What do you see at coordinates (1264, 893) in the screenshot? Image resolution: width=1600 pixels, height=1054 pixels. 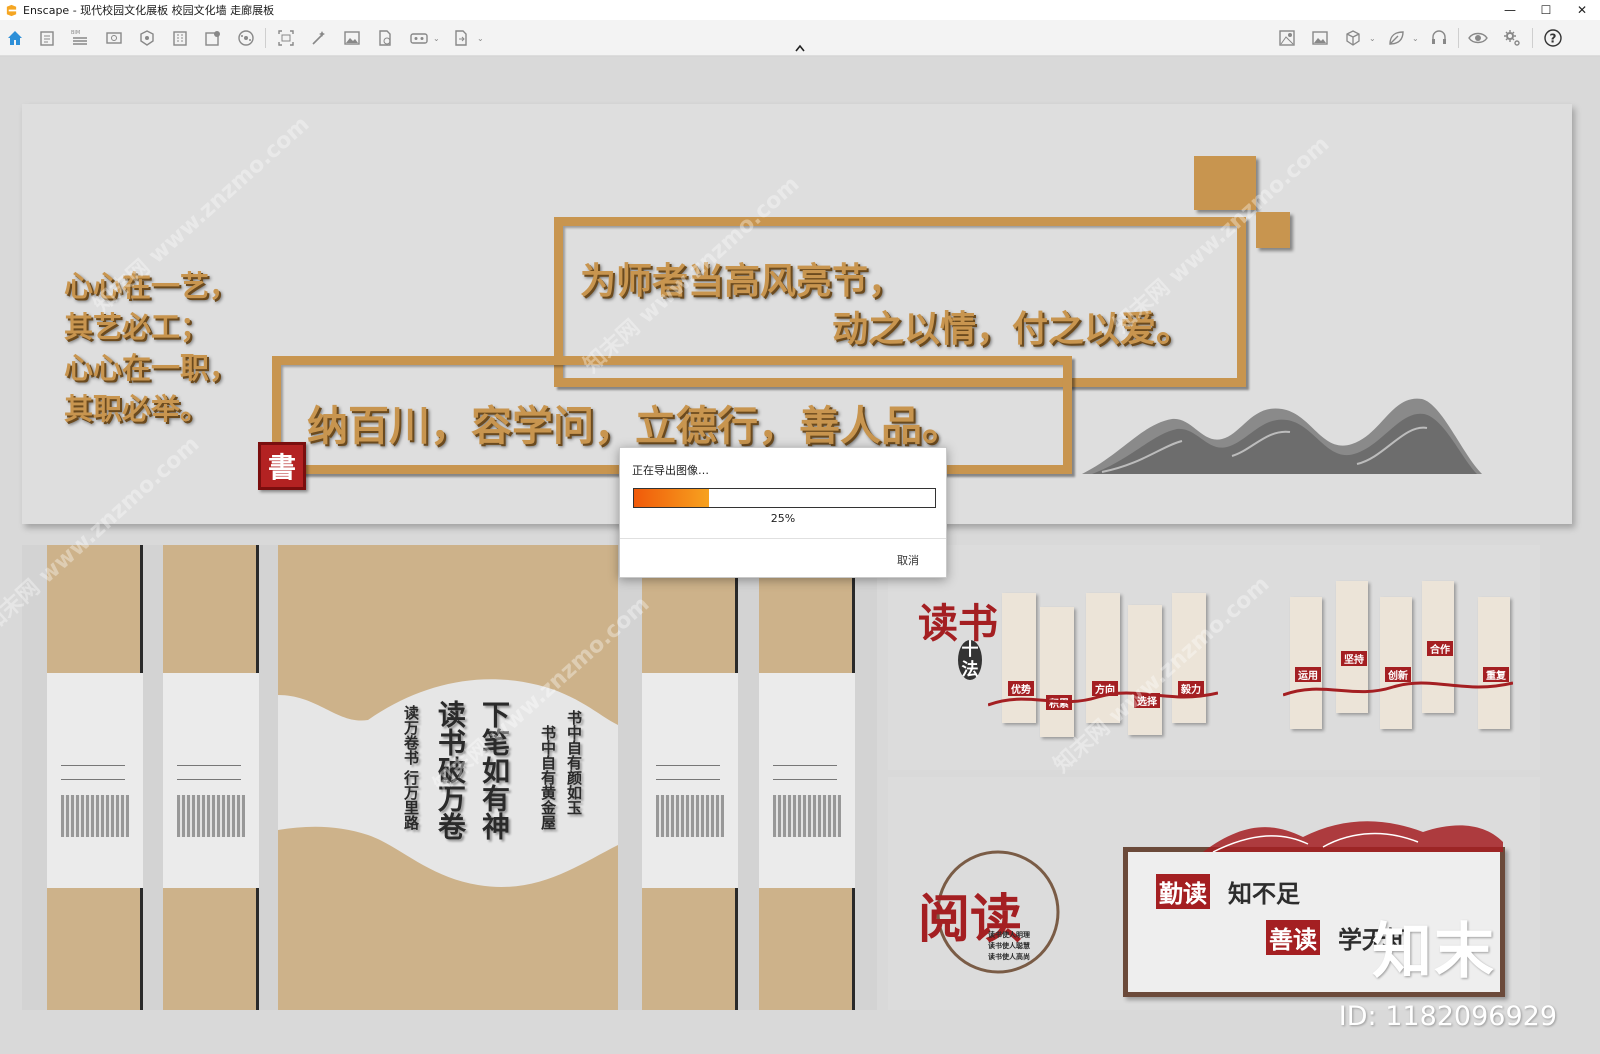 I see `phrase-zhibuzu: 知不足` at bounding box center [1264, 893].